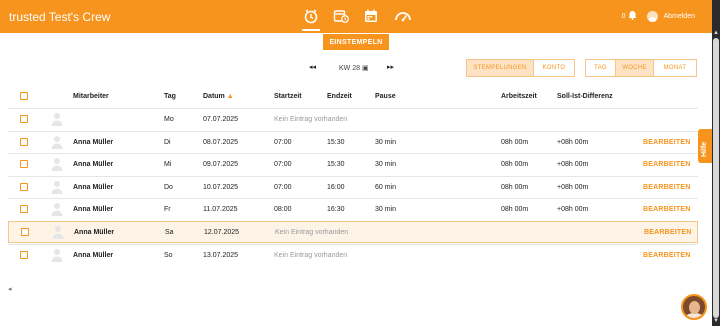 This screenshot has width=720, height=326. I want to click on scroll-left-arrow-icon: ◂, so click(10, 289).